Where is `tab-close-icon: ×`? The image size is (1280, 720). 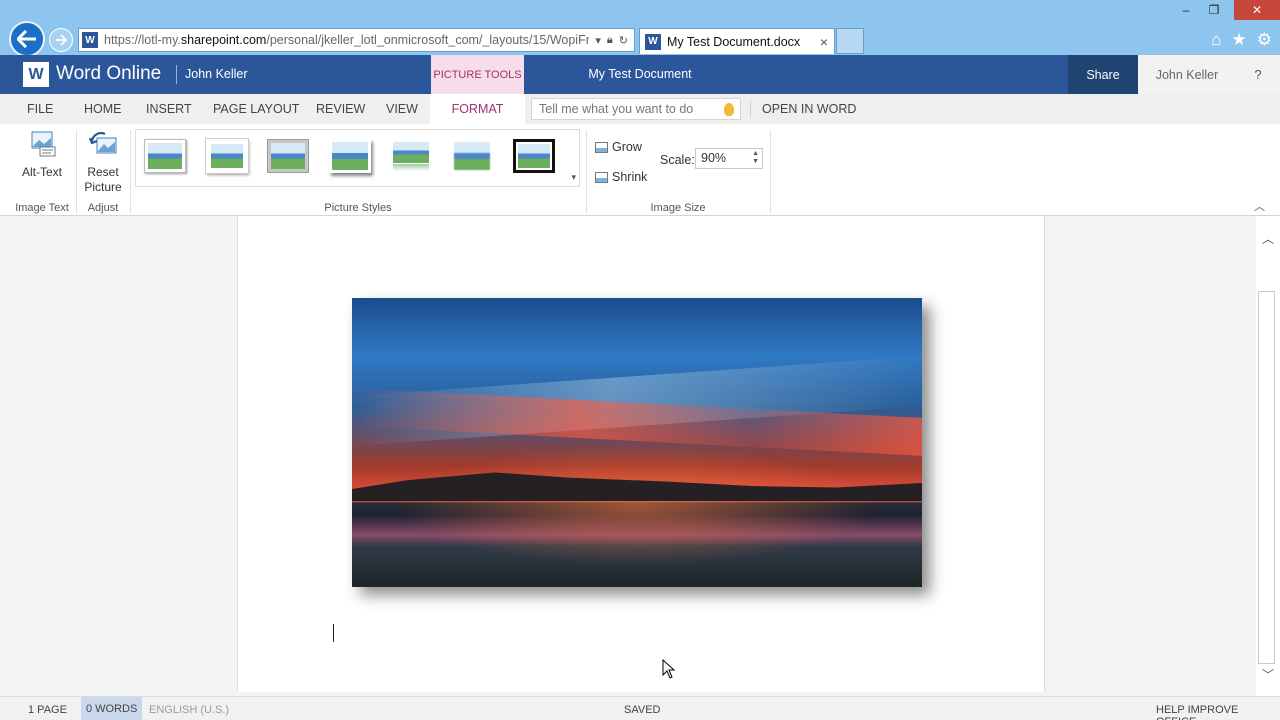
tab-close-icon: × is located at coordinates (824, 42).